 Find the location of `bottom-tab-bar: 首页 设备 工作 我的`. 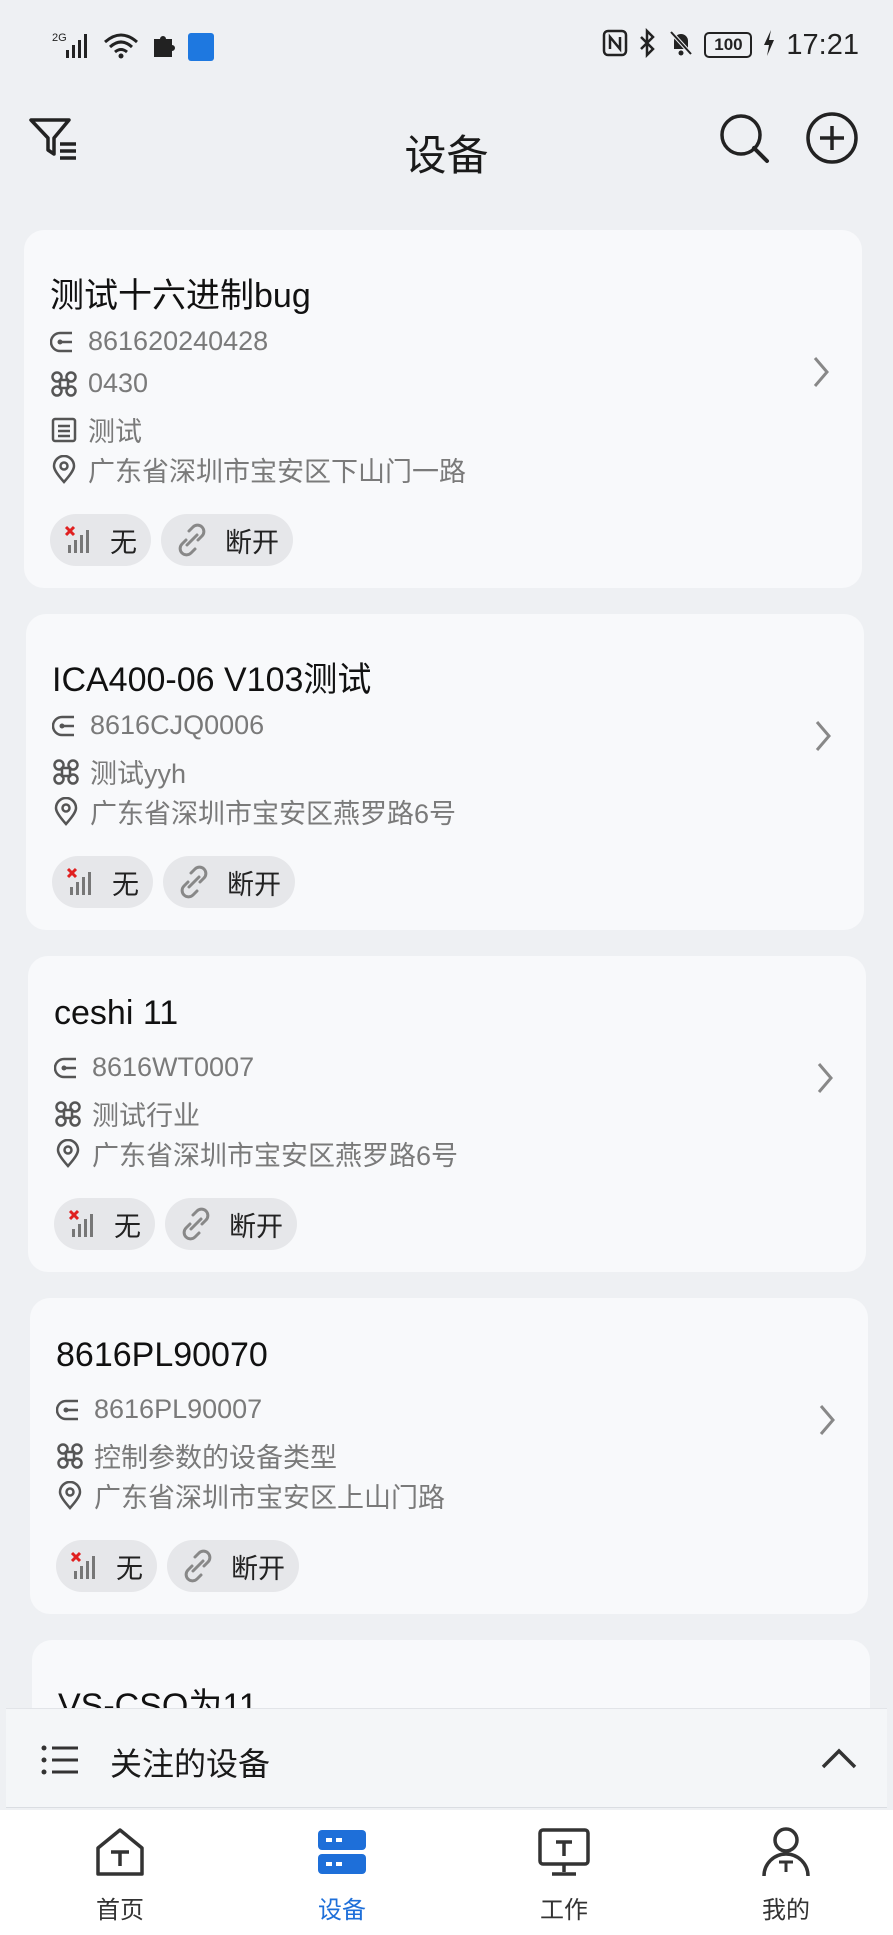

bottom-tab-bar: 首页 设备 工作 我的 is located at coordinates (446, 1872).